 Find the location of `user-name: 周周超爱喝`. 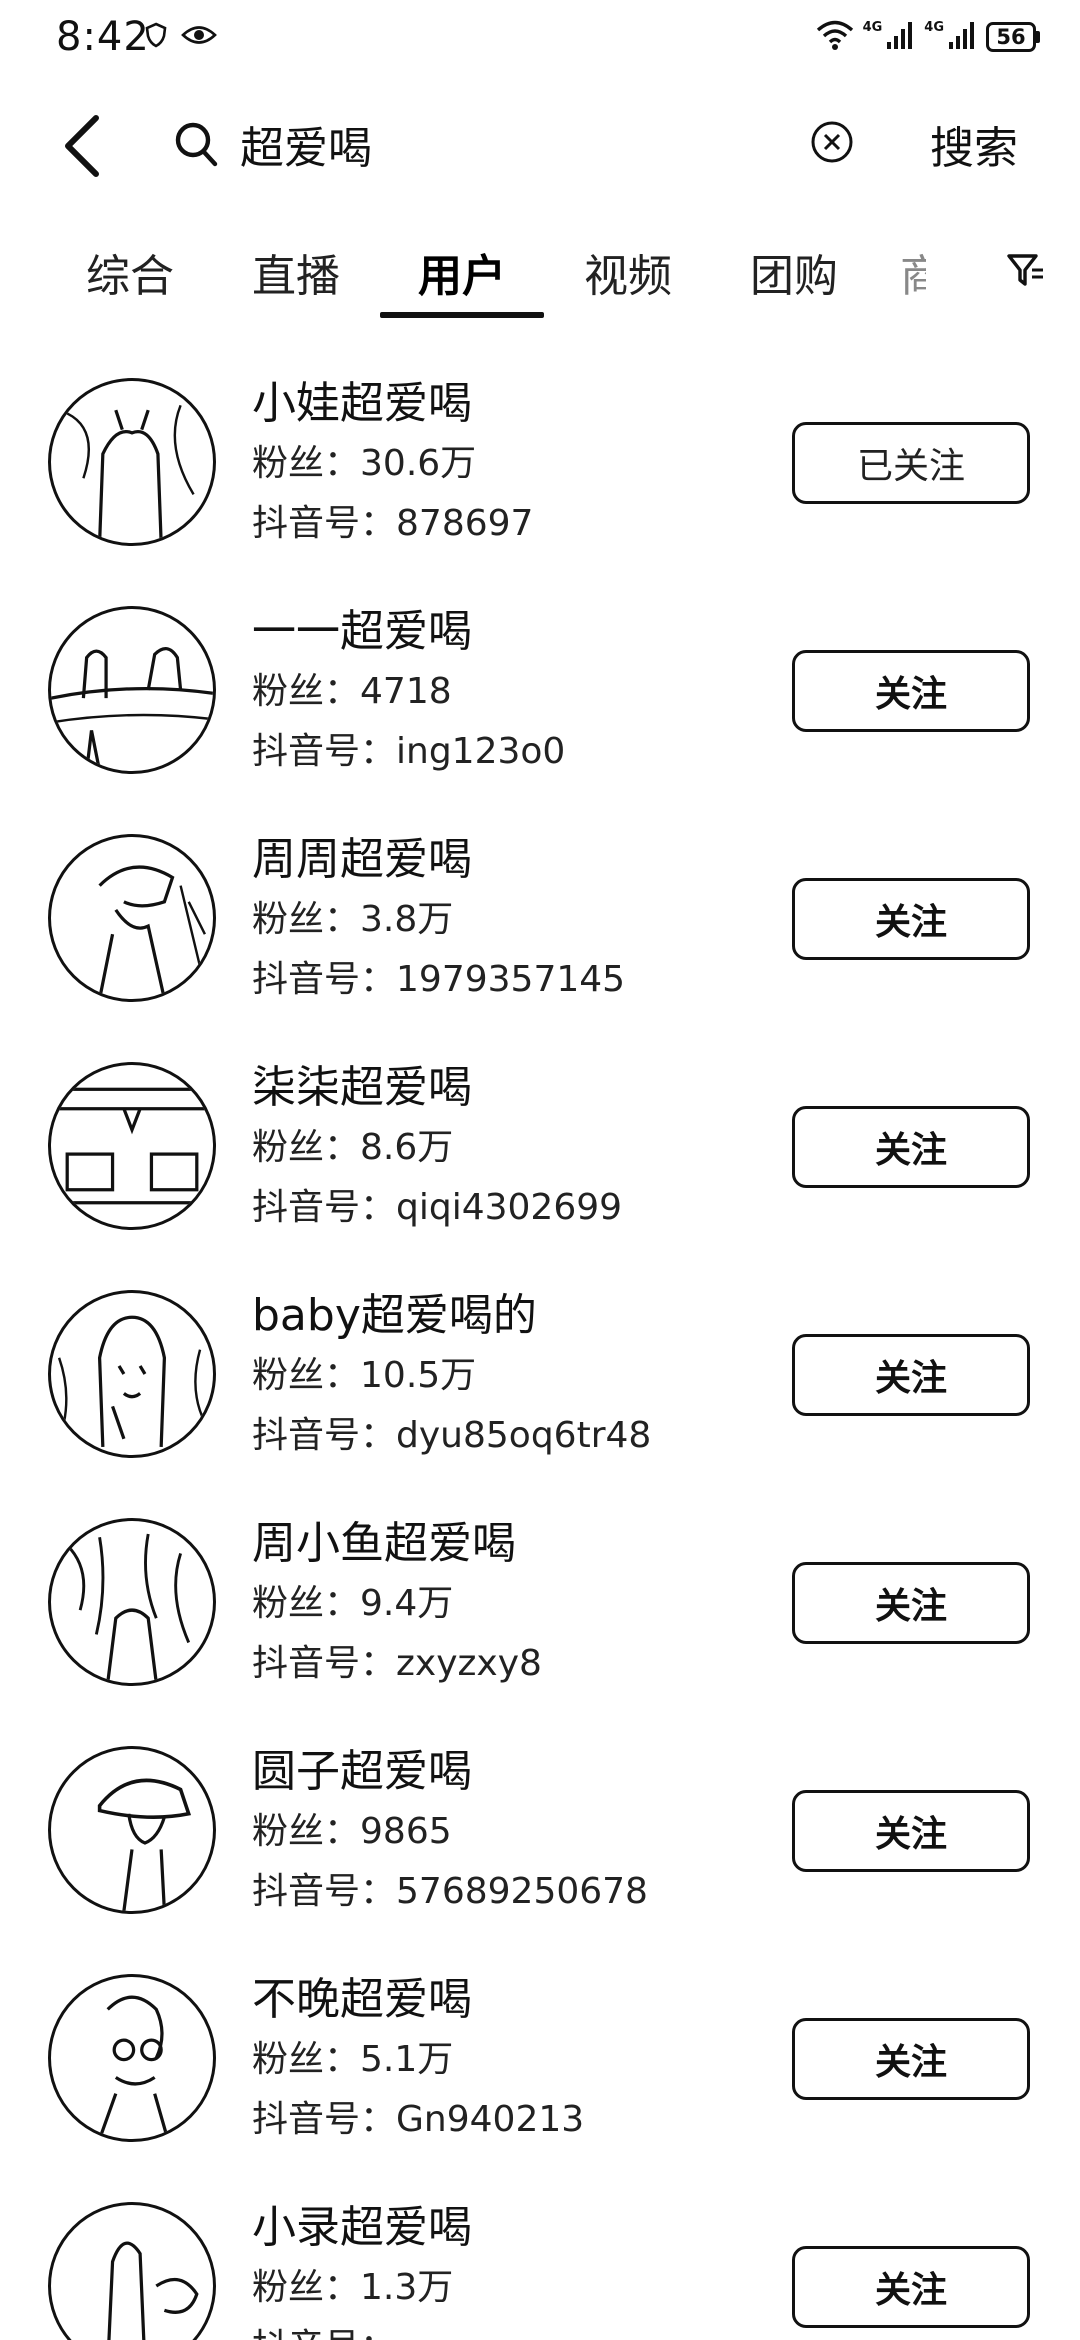

user-name: 周周超爱喝 is located at coordinates (362, 859).